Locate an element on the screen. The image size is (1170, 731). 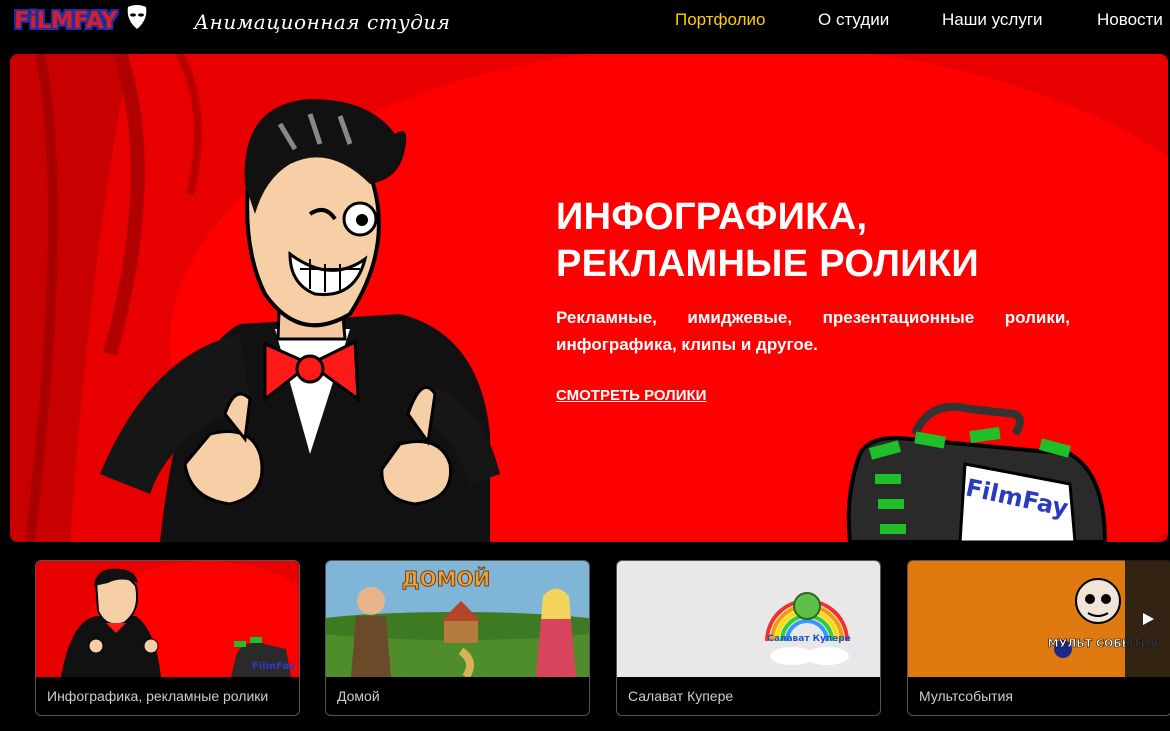
logo-text: FiLMFAY is located at coordinates (65, 21).